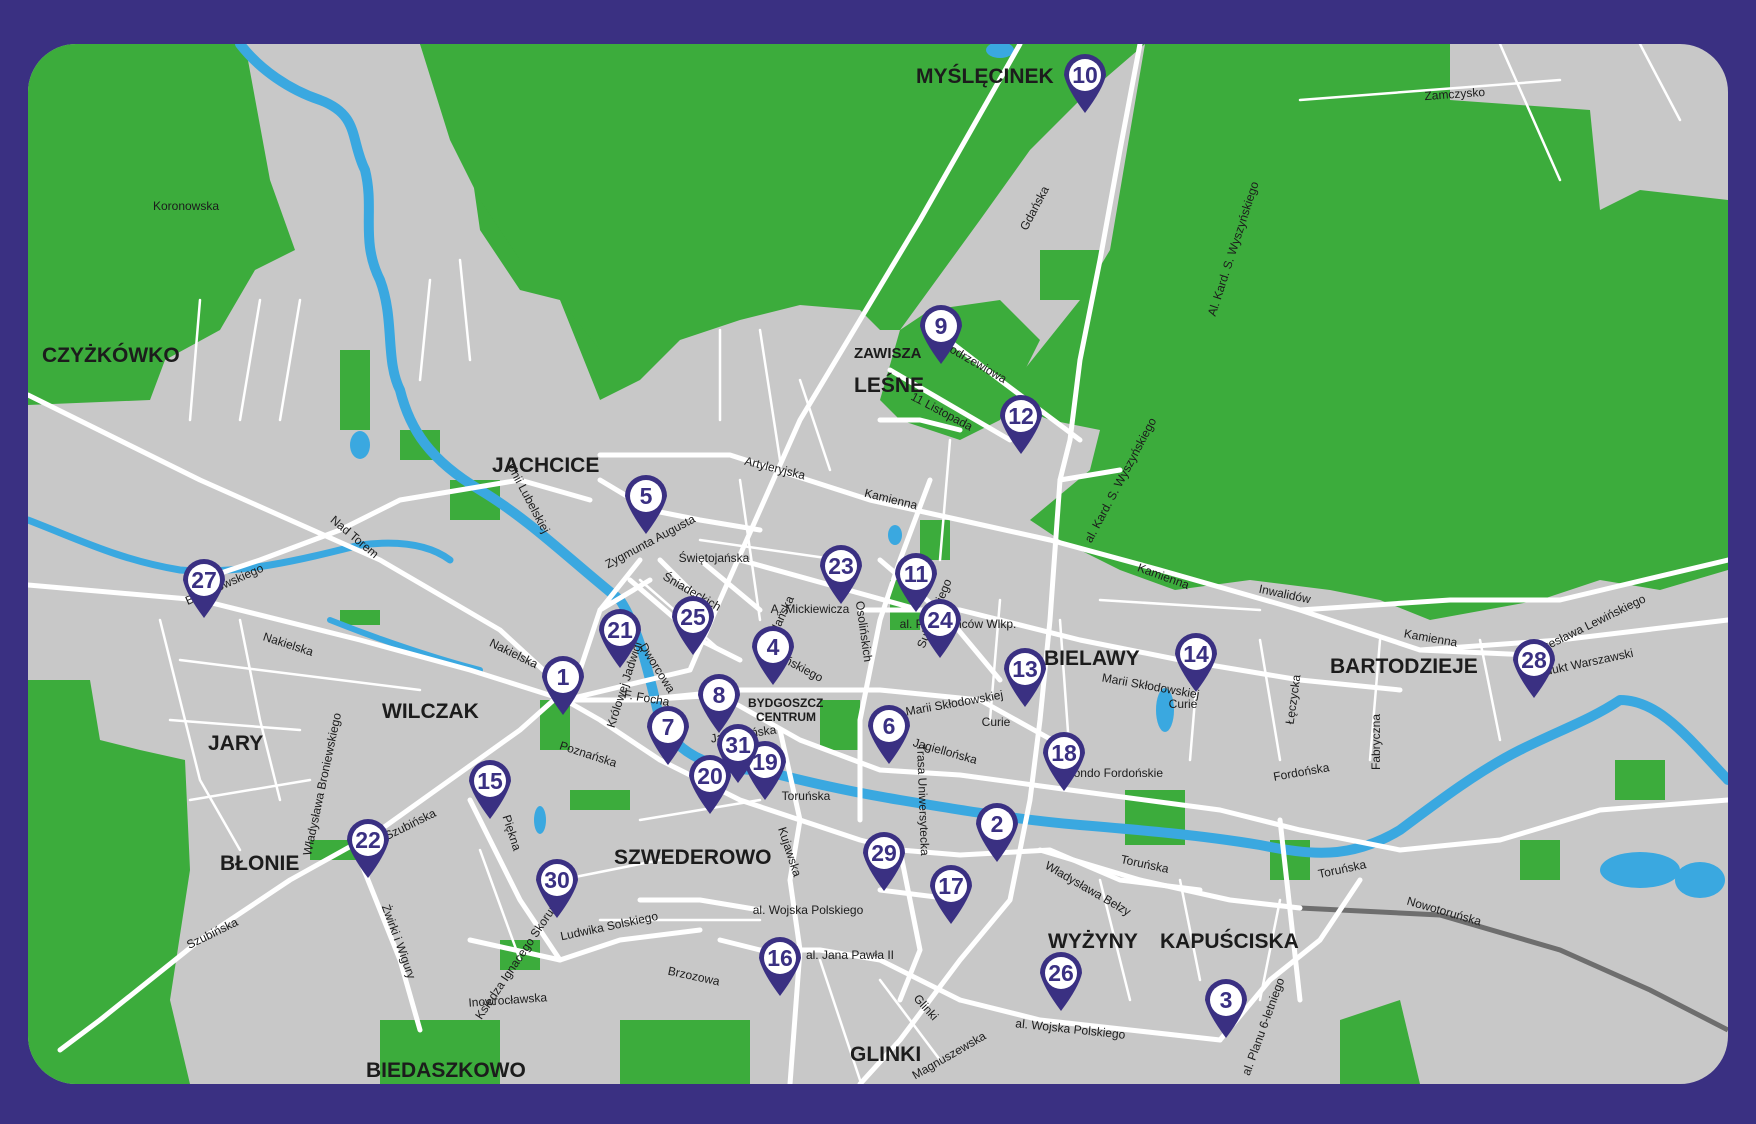 This screenshot has width=1756, height=1124. What do you see at coordinates (850, 955) in the screenshot?
I see `street-label: al. Jana Pawła II` at bounding box center [850, 955].